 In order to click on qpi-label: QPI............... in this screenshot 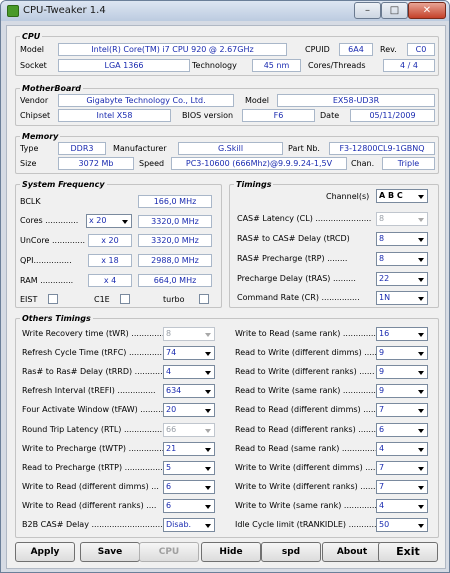, I will do `click(46, 260)`.